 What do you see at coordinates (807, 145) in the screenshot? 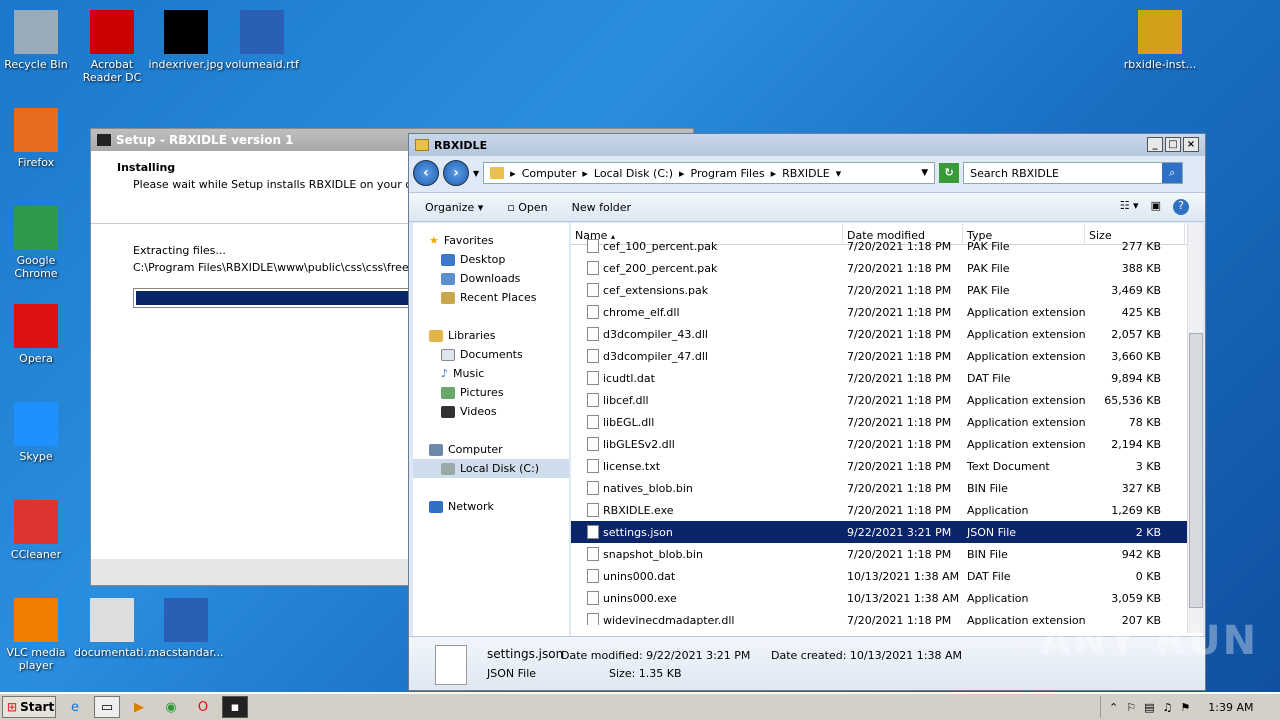
I see `explorer-titlebar: RBXIDLE` at bounding box center [807, 145].